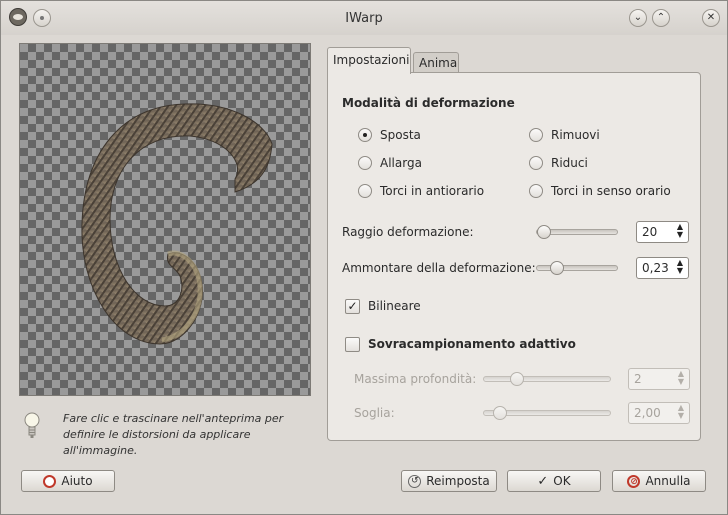  I want to click on radio-torci-orario: Torci in senso orario, so click(600, 191).